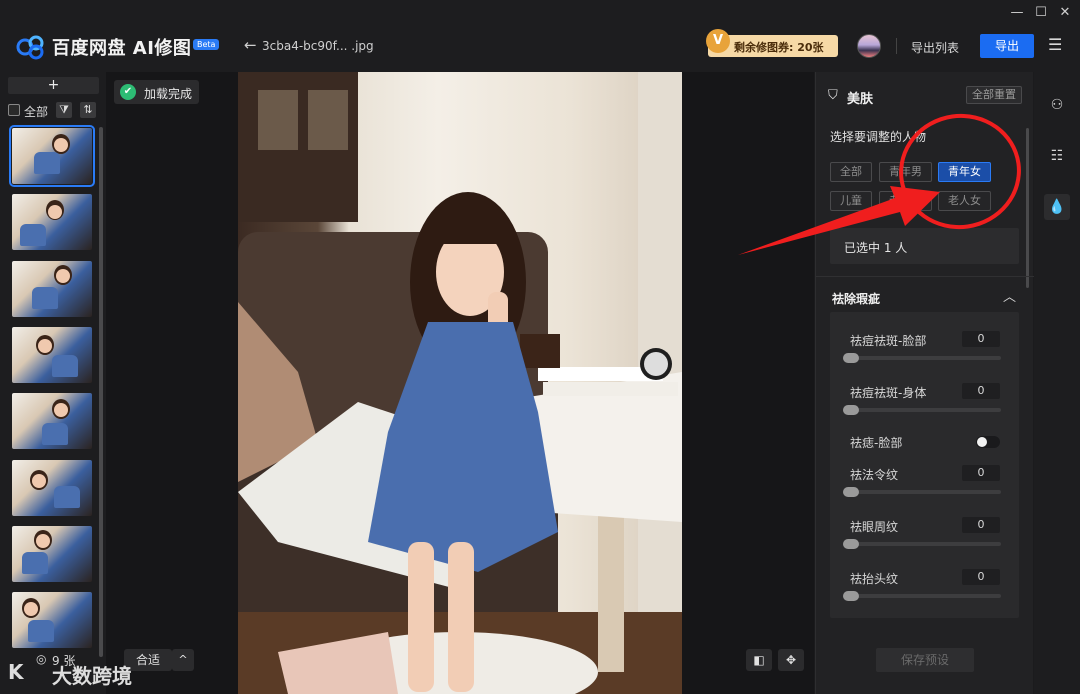 The height and width of the screenshot is (694, 1080). I want to click on select-all-checkbox, so click(14, 110).